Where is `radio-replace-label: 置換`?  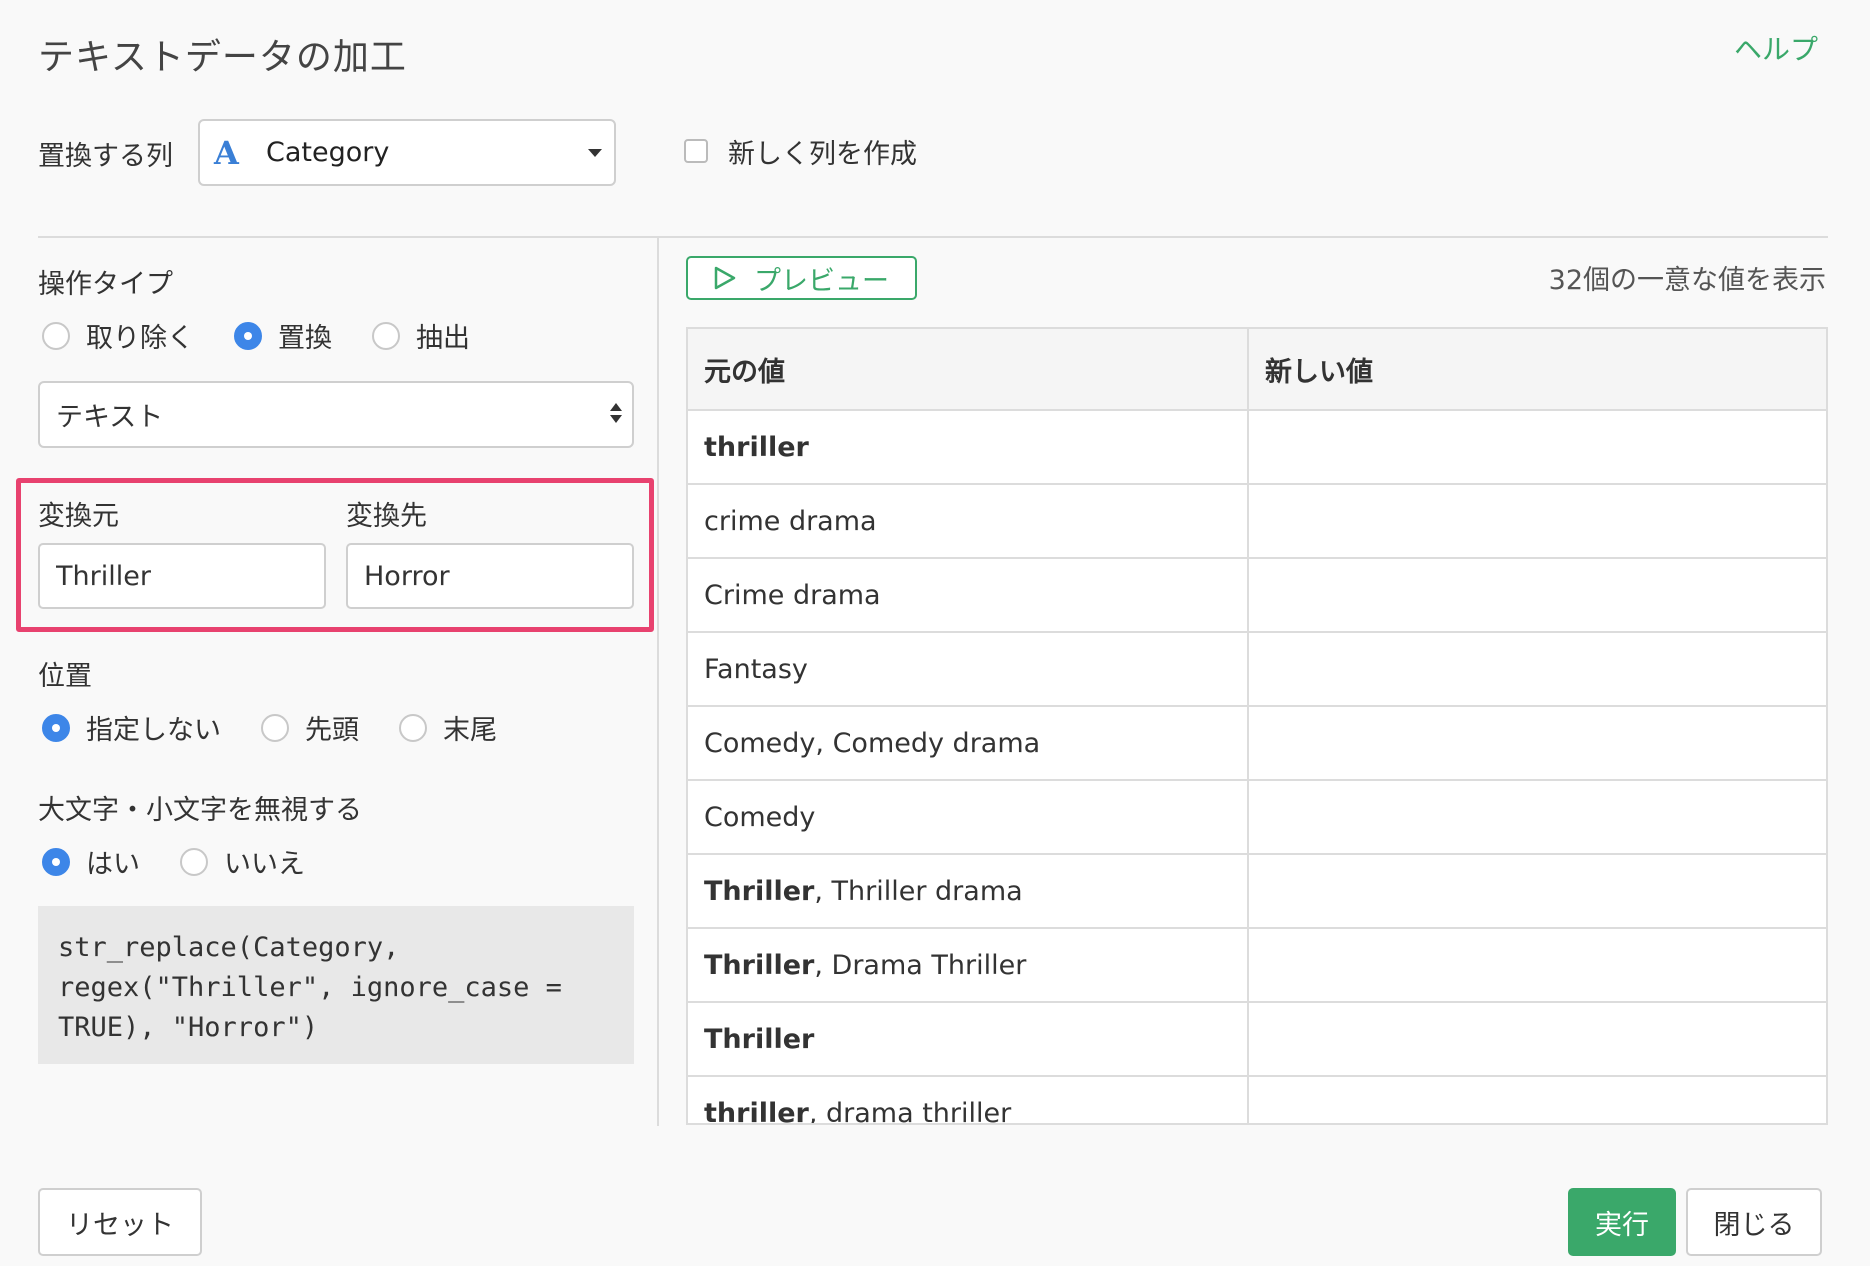
radio-replace-label: 置換 is located at coordinates (305, 338).